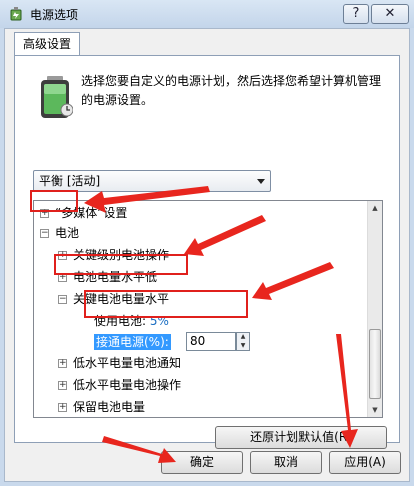 The image size is (414, 486). What do you see at coordinates (375, 208) in the screenshot?
I see `scroll-up-icon: ▲` at bounding box center [375, 208].